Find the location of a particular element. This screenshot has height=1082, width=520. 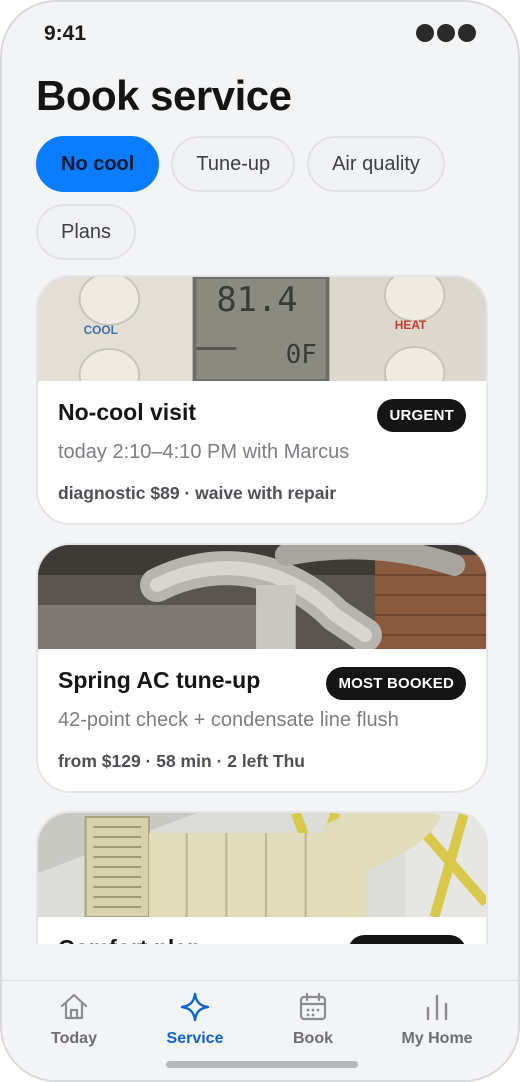

tab-service: Service is located at coordinates (195, 1024).